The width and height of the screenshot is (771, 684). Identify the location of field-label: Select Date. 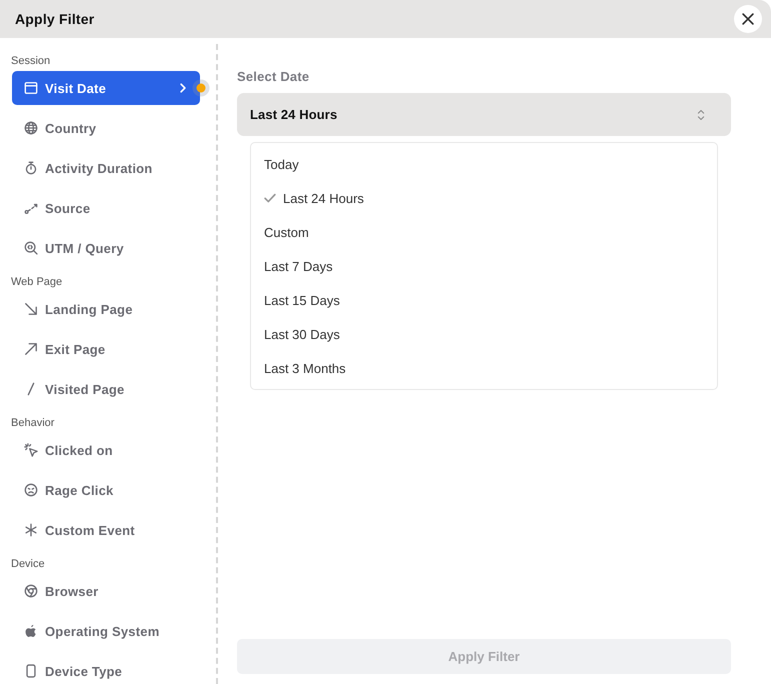
(273, 77).